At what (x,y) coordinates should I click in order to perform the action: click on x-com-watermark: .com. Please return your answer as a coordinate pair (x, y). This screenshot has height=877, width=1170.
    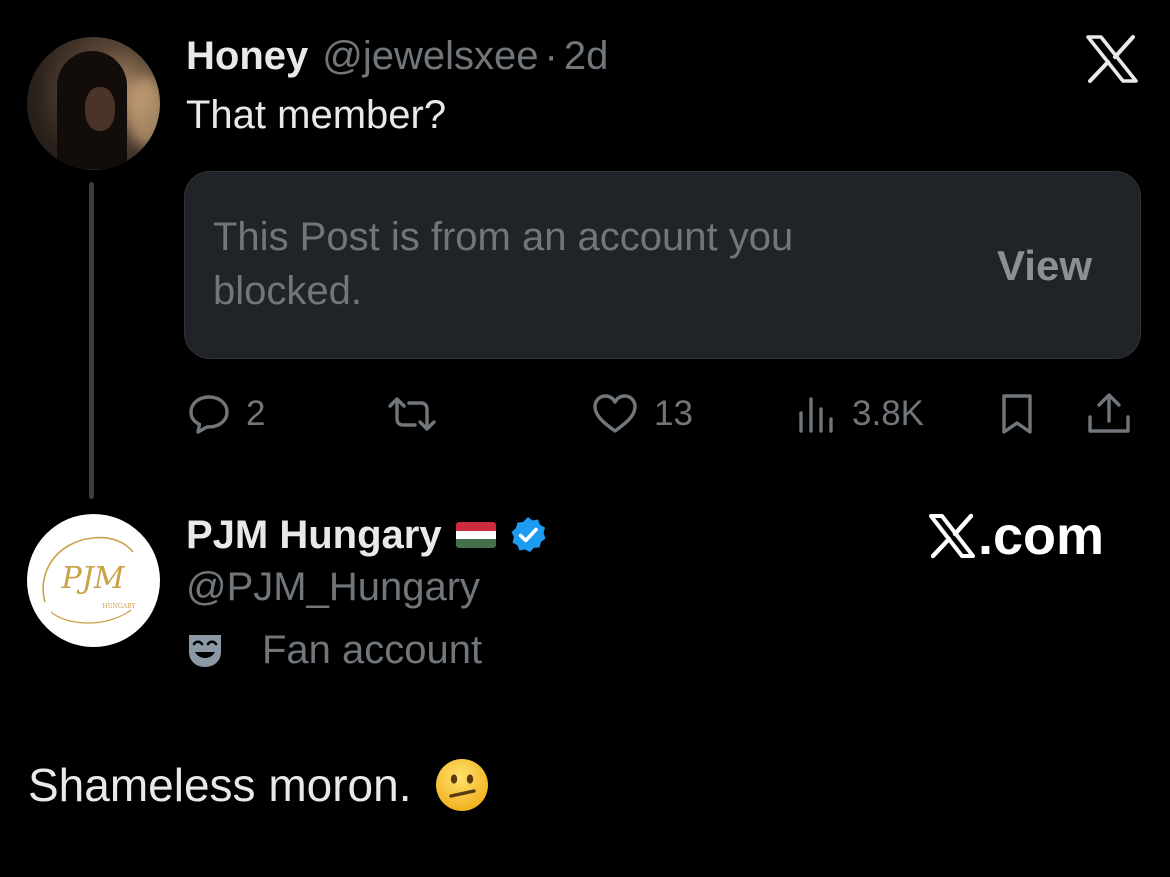
    Looking at the image, I should click on (1016, 536).